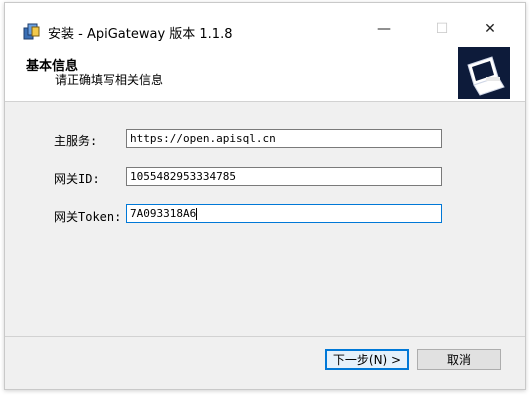 The image size is (532, 398). I want to click on wizard-header: 基本信息 请正确填写相关信息, so click(265, 71).